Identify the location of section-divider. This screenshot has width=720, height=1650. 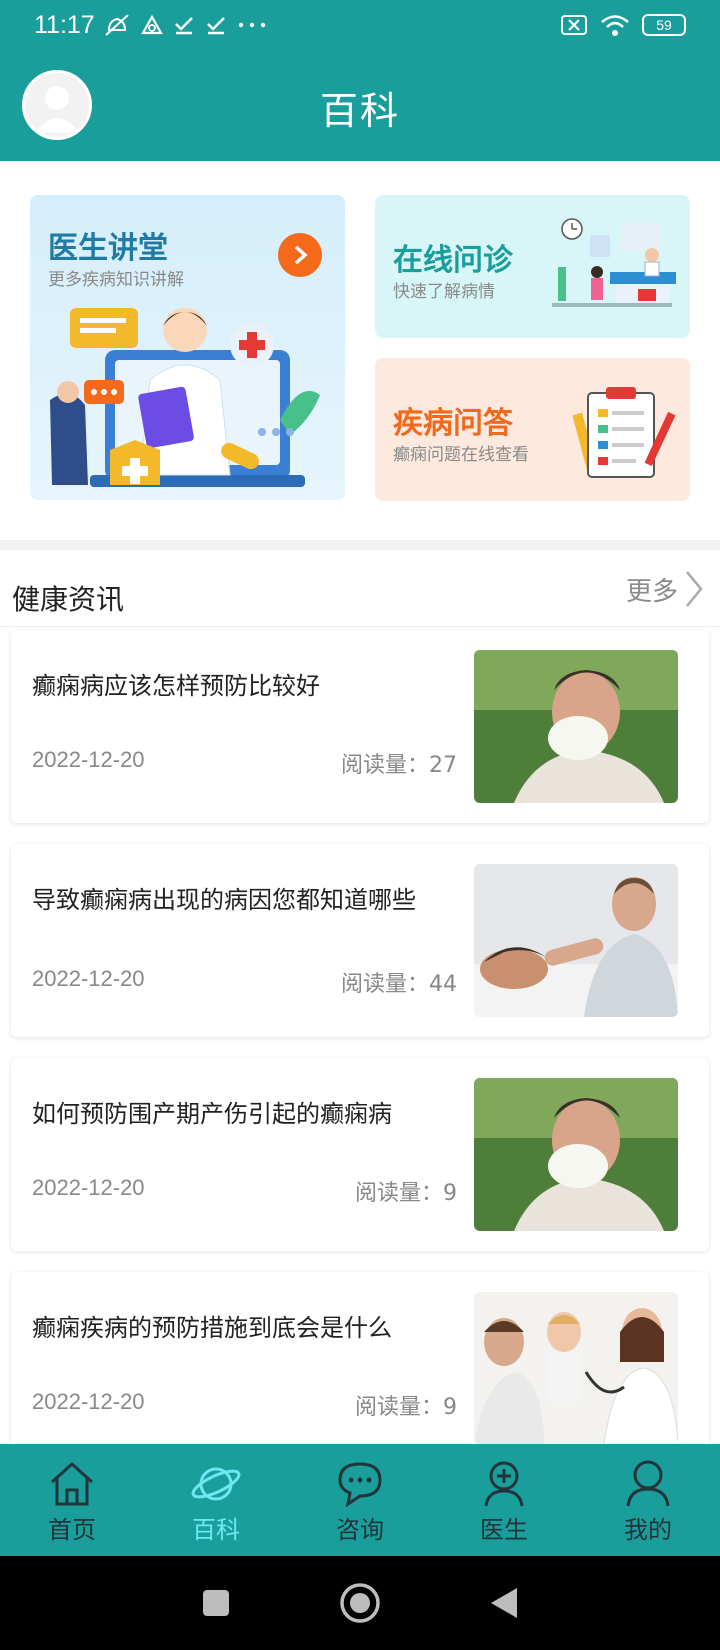
(360, 545).